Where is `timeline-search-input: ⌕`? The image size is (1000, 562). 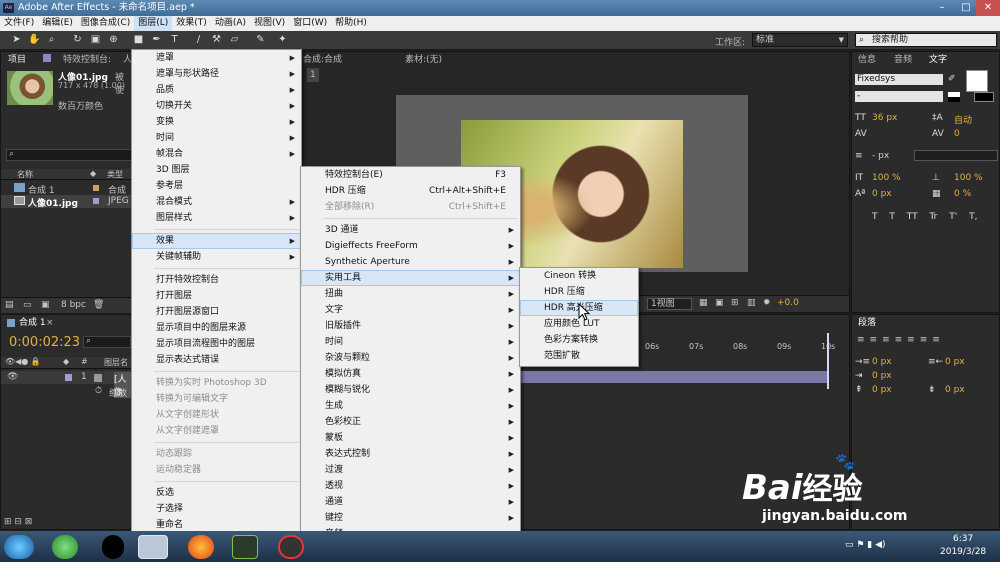
timeline-search-input: ⌕ is located at coordinates (107, 342).